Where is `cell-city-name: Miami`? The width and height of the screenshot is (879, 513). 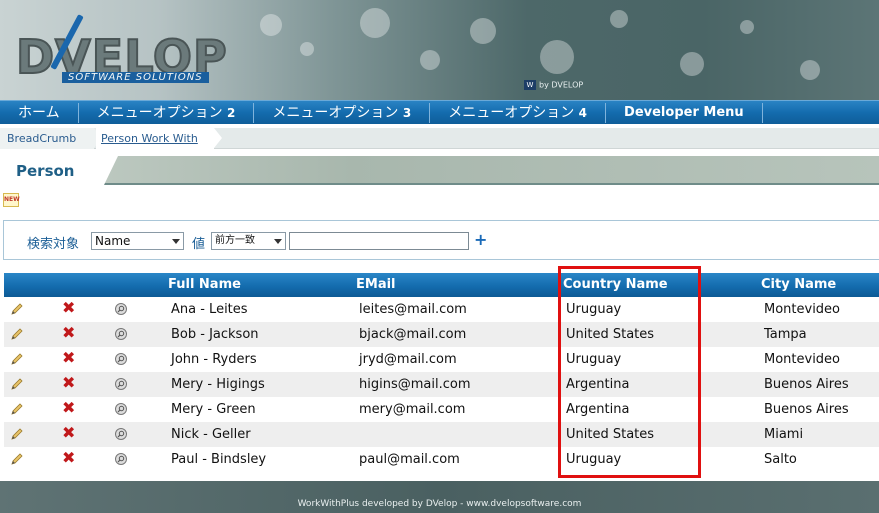
cell-city-name: Miami is located at coordinates (784, 434).